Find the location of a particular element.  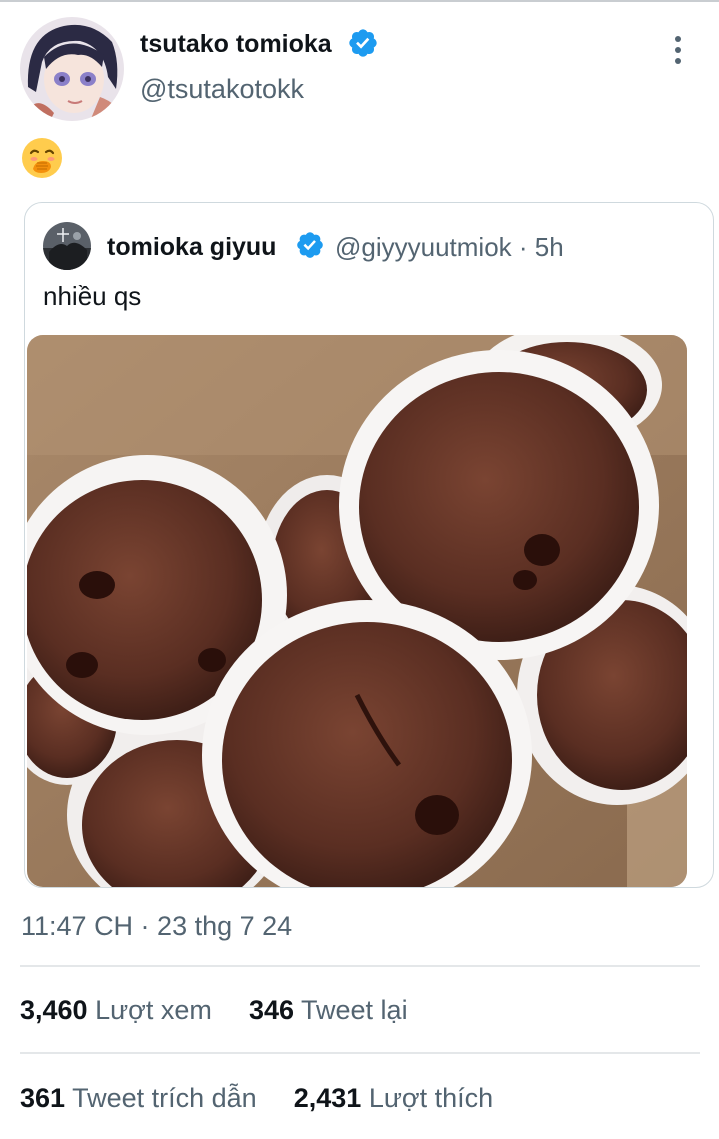

stats-divider-top is located at coordinates (360, 966).